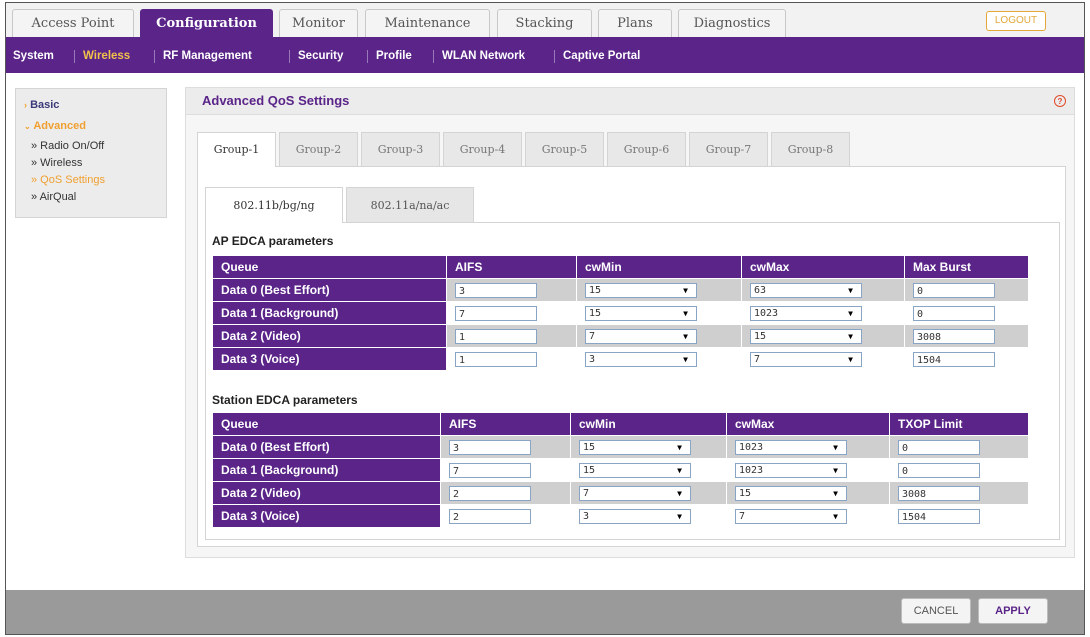 Image resolution: width=1090 pixels, height=637 pixels. Describe the element at coordinates (1016, 21) in the screenshot. I see `logout-button: LOGOUT` at that location.